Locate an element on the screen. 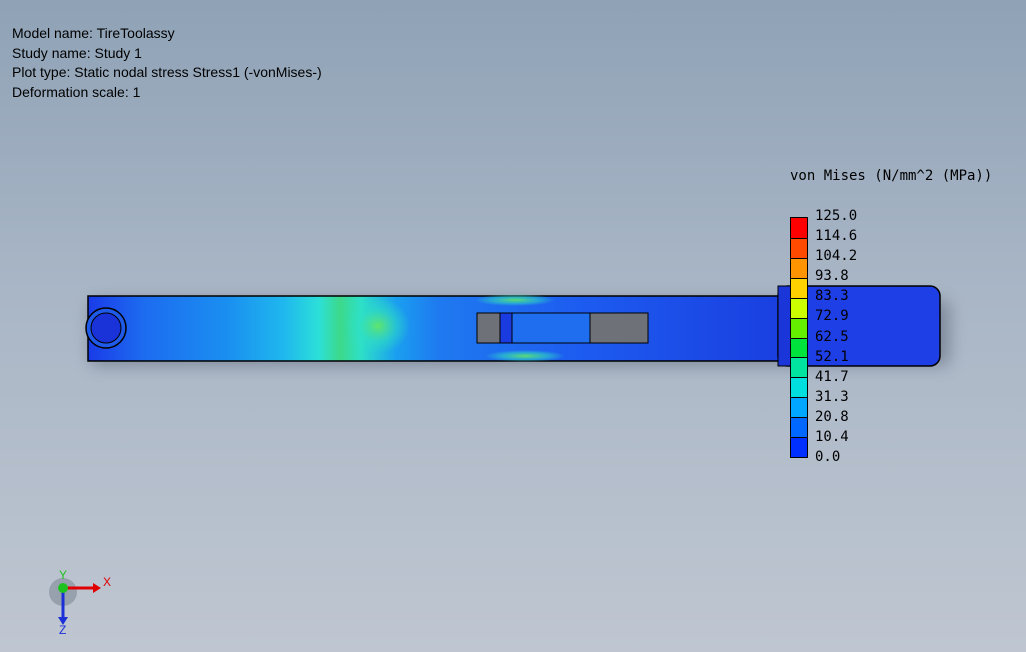 Image resolution: width=1026 pixels, height=652 pixels. legend-value-label: 10.4 is located at coordinates (832, 436).